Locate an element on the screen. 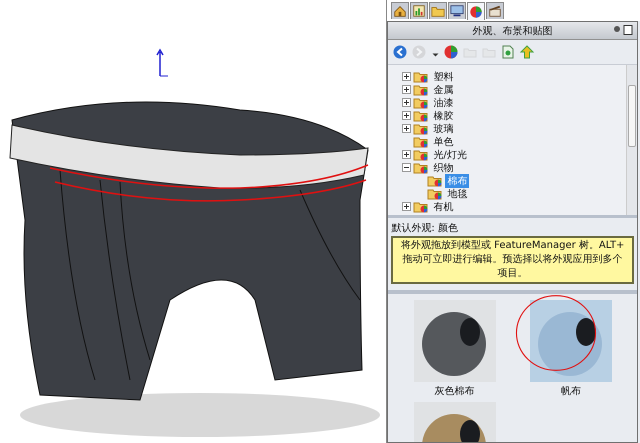  collapse-icon is located at coordinates (407, 167).